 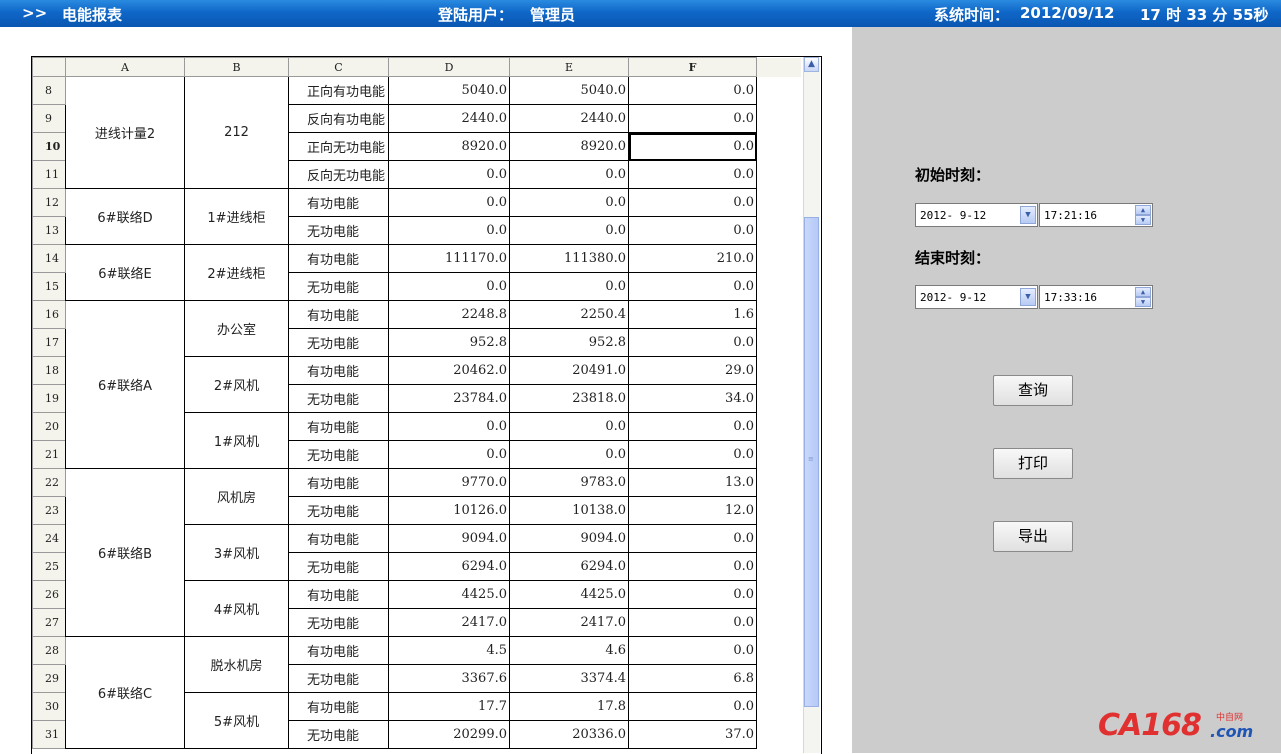 I want to click on group-b-cell: 4#风机, so click(x=236, y=608).